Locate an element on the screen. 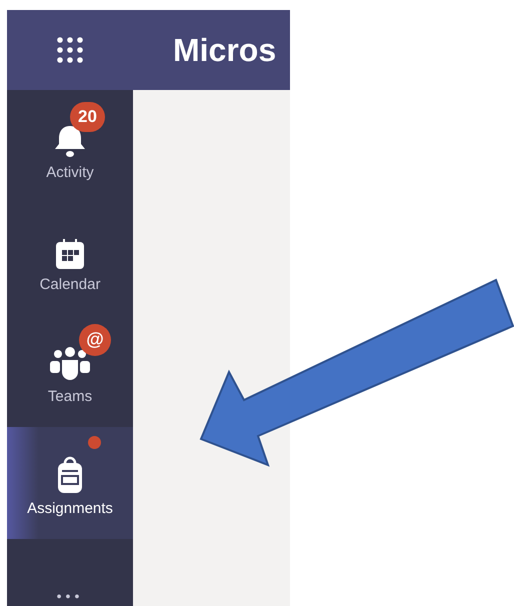 Image resolution: width=514 pixels, height=606 pixels. notification-dot is located at coordinates (94, 442).